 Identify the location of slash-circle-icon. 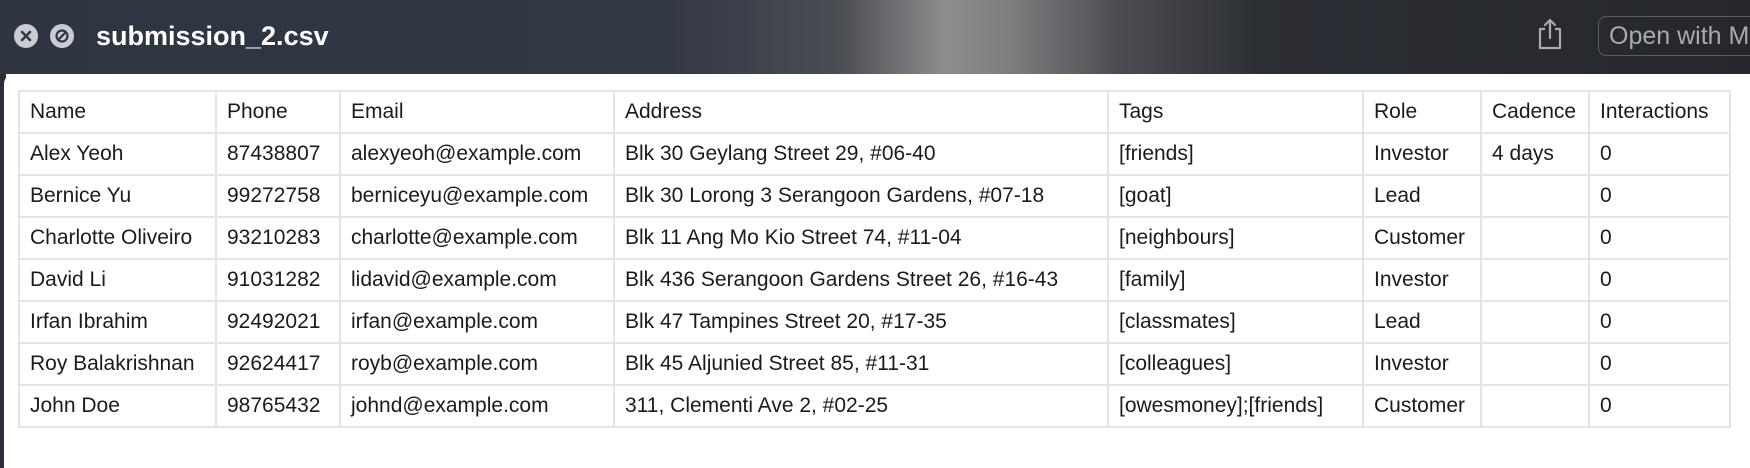
(62, 36).